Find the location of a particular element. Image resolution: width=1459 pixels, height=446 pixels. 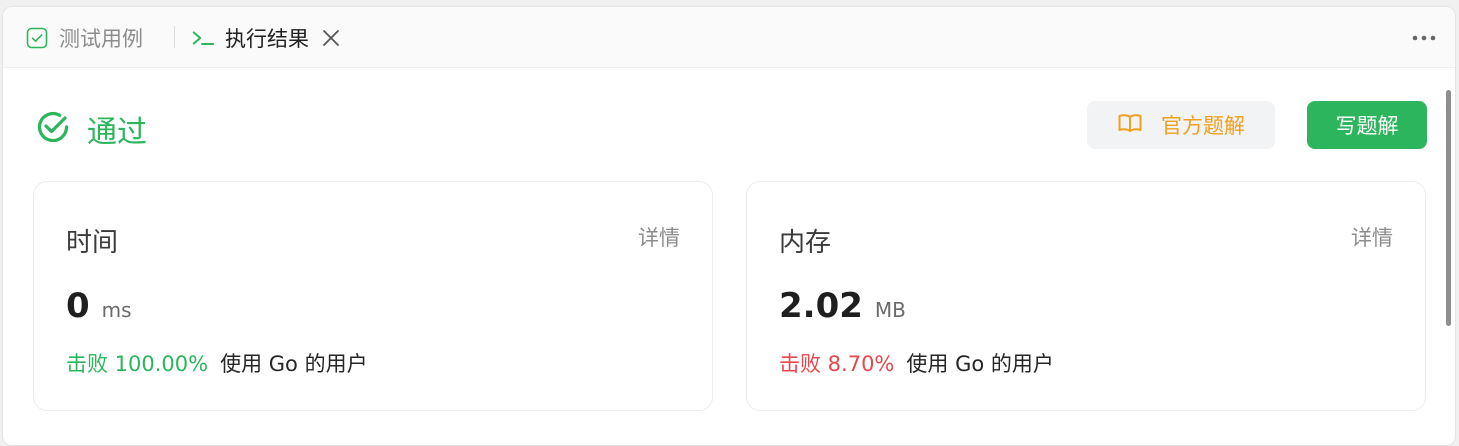

memory-value: 2.02 MB is located at coordinates (842, 306).